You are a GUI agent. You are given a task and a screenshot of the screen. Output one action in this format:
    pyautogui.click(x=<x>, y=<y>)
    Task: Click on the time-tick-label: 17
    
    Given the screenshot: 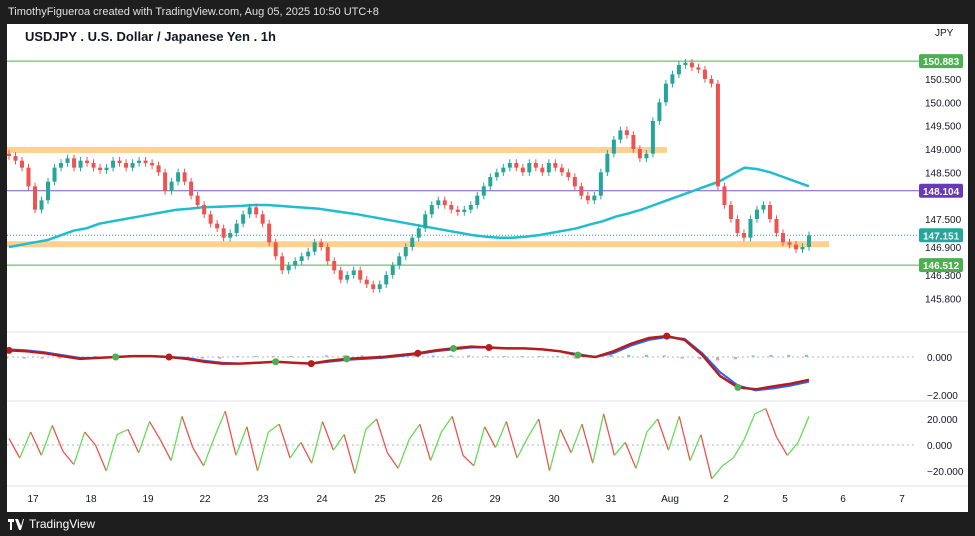 What is the action you would take?
    pyautogui.click(x=33, y=499)
    